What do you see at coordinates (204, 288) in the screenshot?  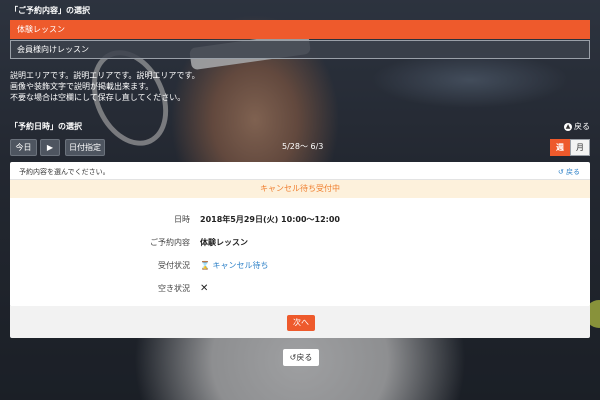 I see `unavailable-x-icon: ✕` at bounding box center [204, 288].